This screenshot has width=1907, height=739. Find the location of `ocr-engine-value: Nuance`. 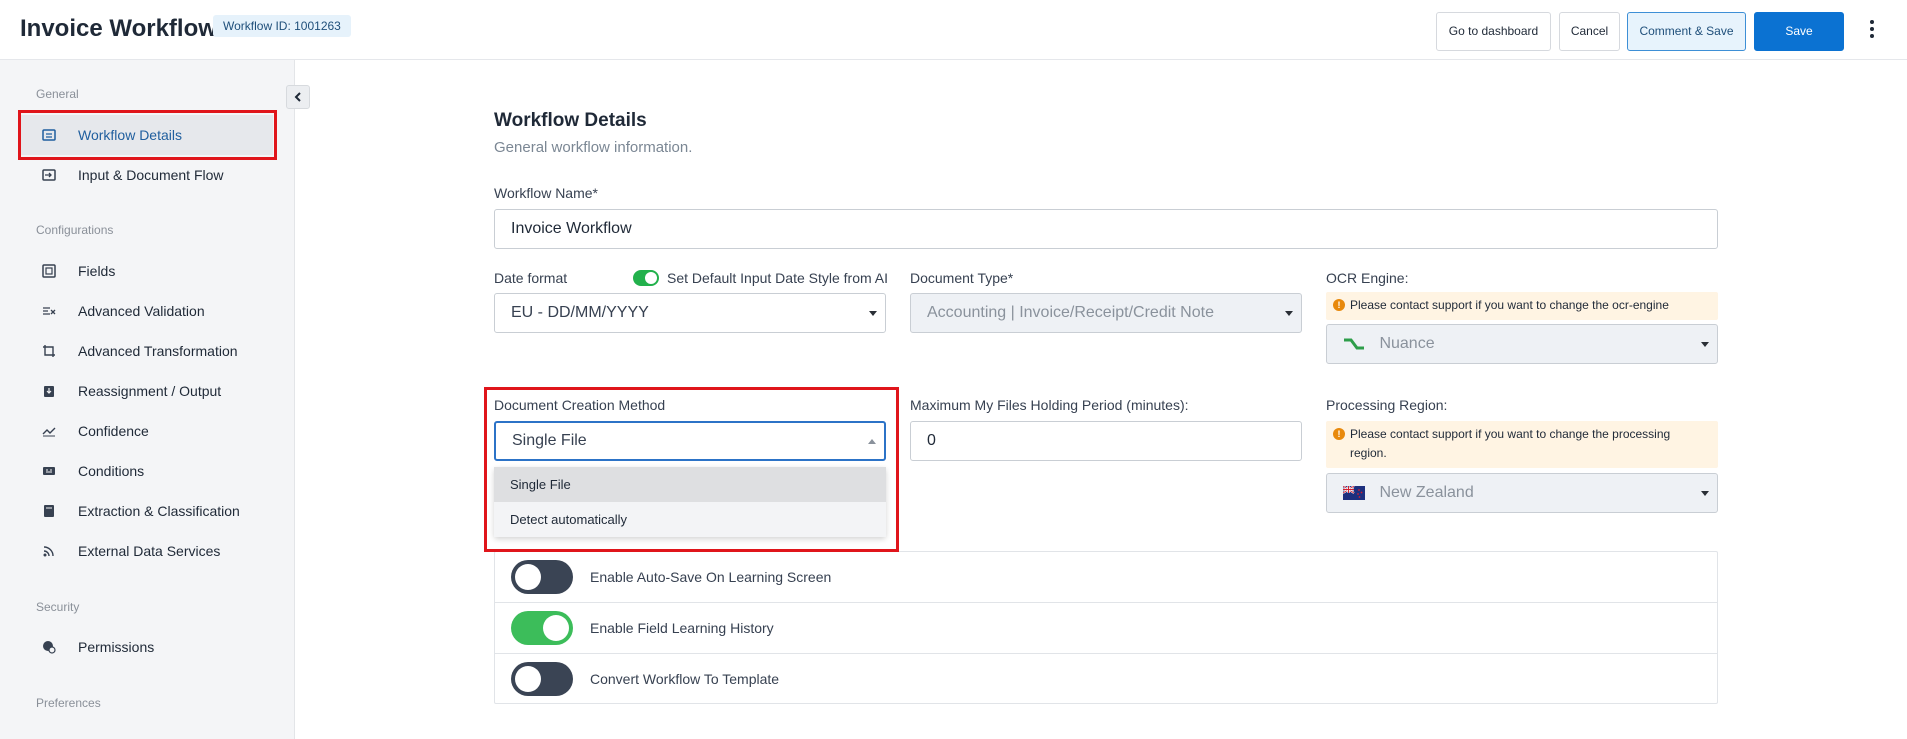

ocr-engine-value: Nuance is located at coordinates (1407, 343).